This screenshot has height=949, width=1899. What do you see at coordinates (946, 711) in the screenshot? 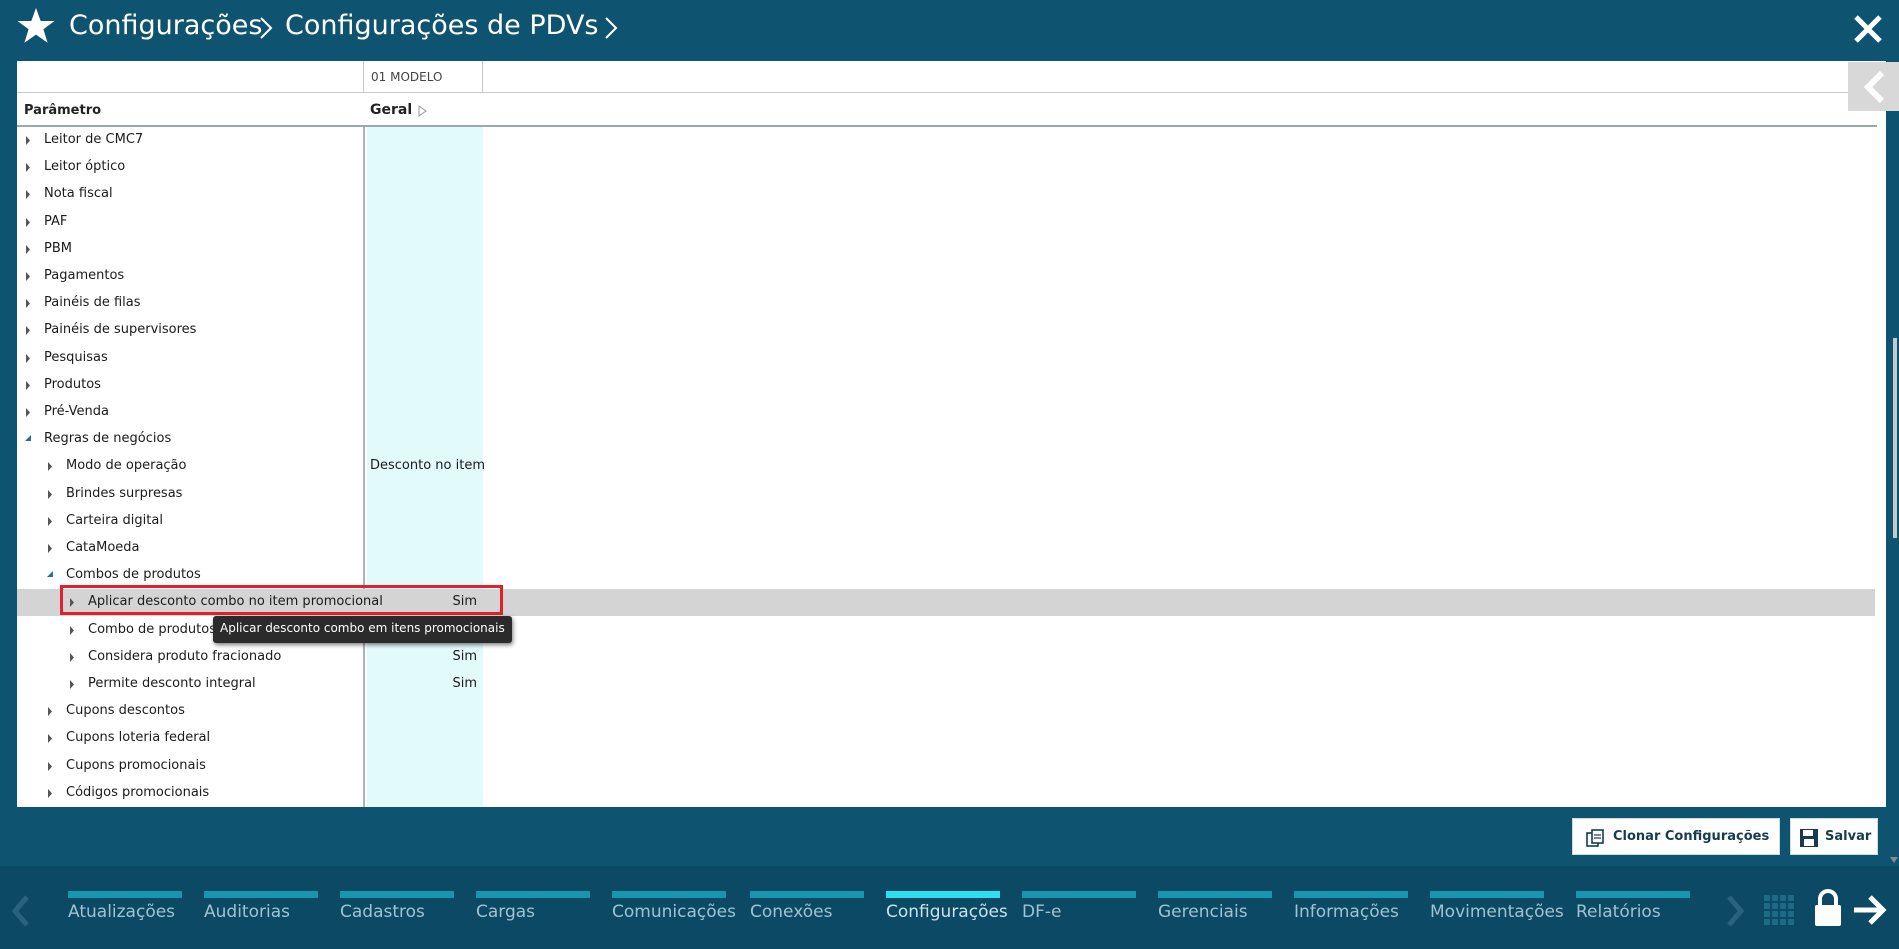
I see `table-row: Cupons descontos` at bounding box center [946, 711].